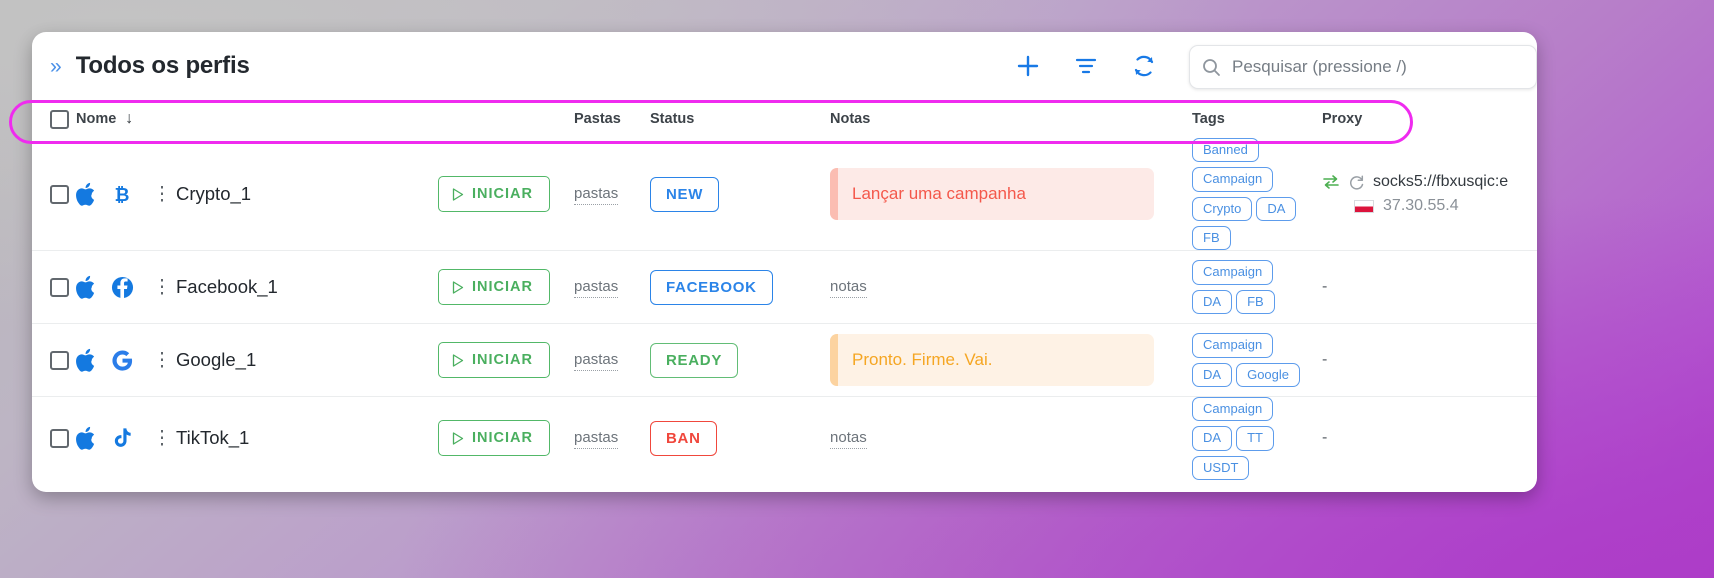 The width and height of the screenshot is (1714, 578). What do you see at coordinates (1222, 208) in the screenshot?
I see `tag: Crypto` at bounding box center [1222, 208].